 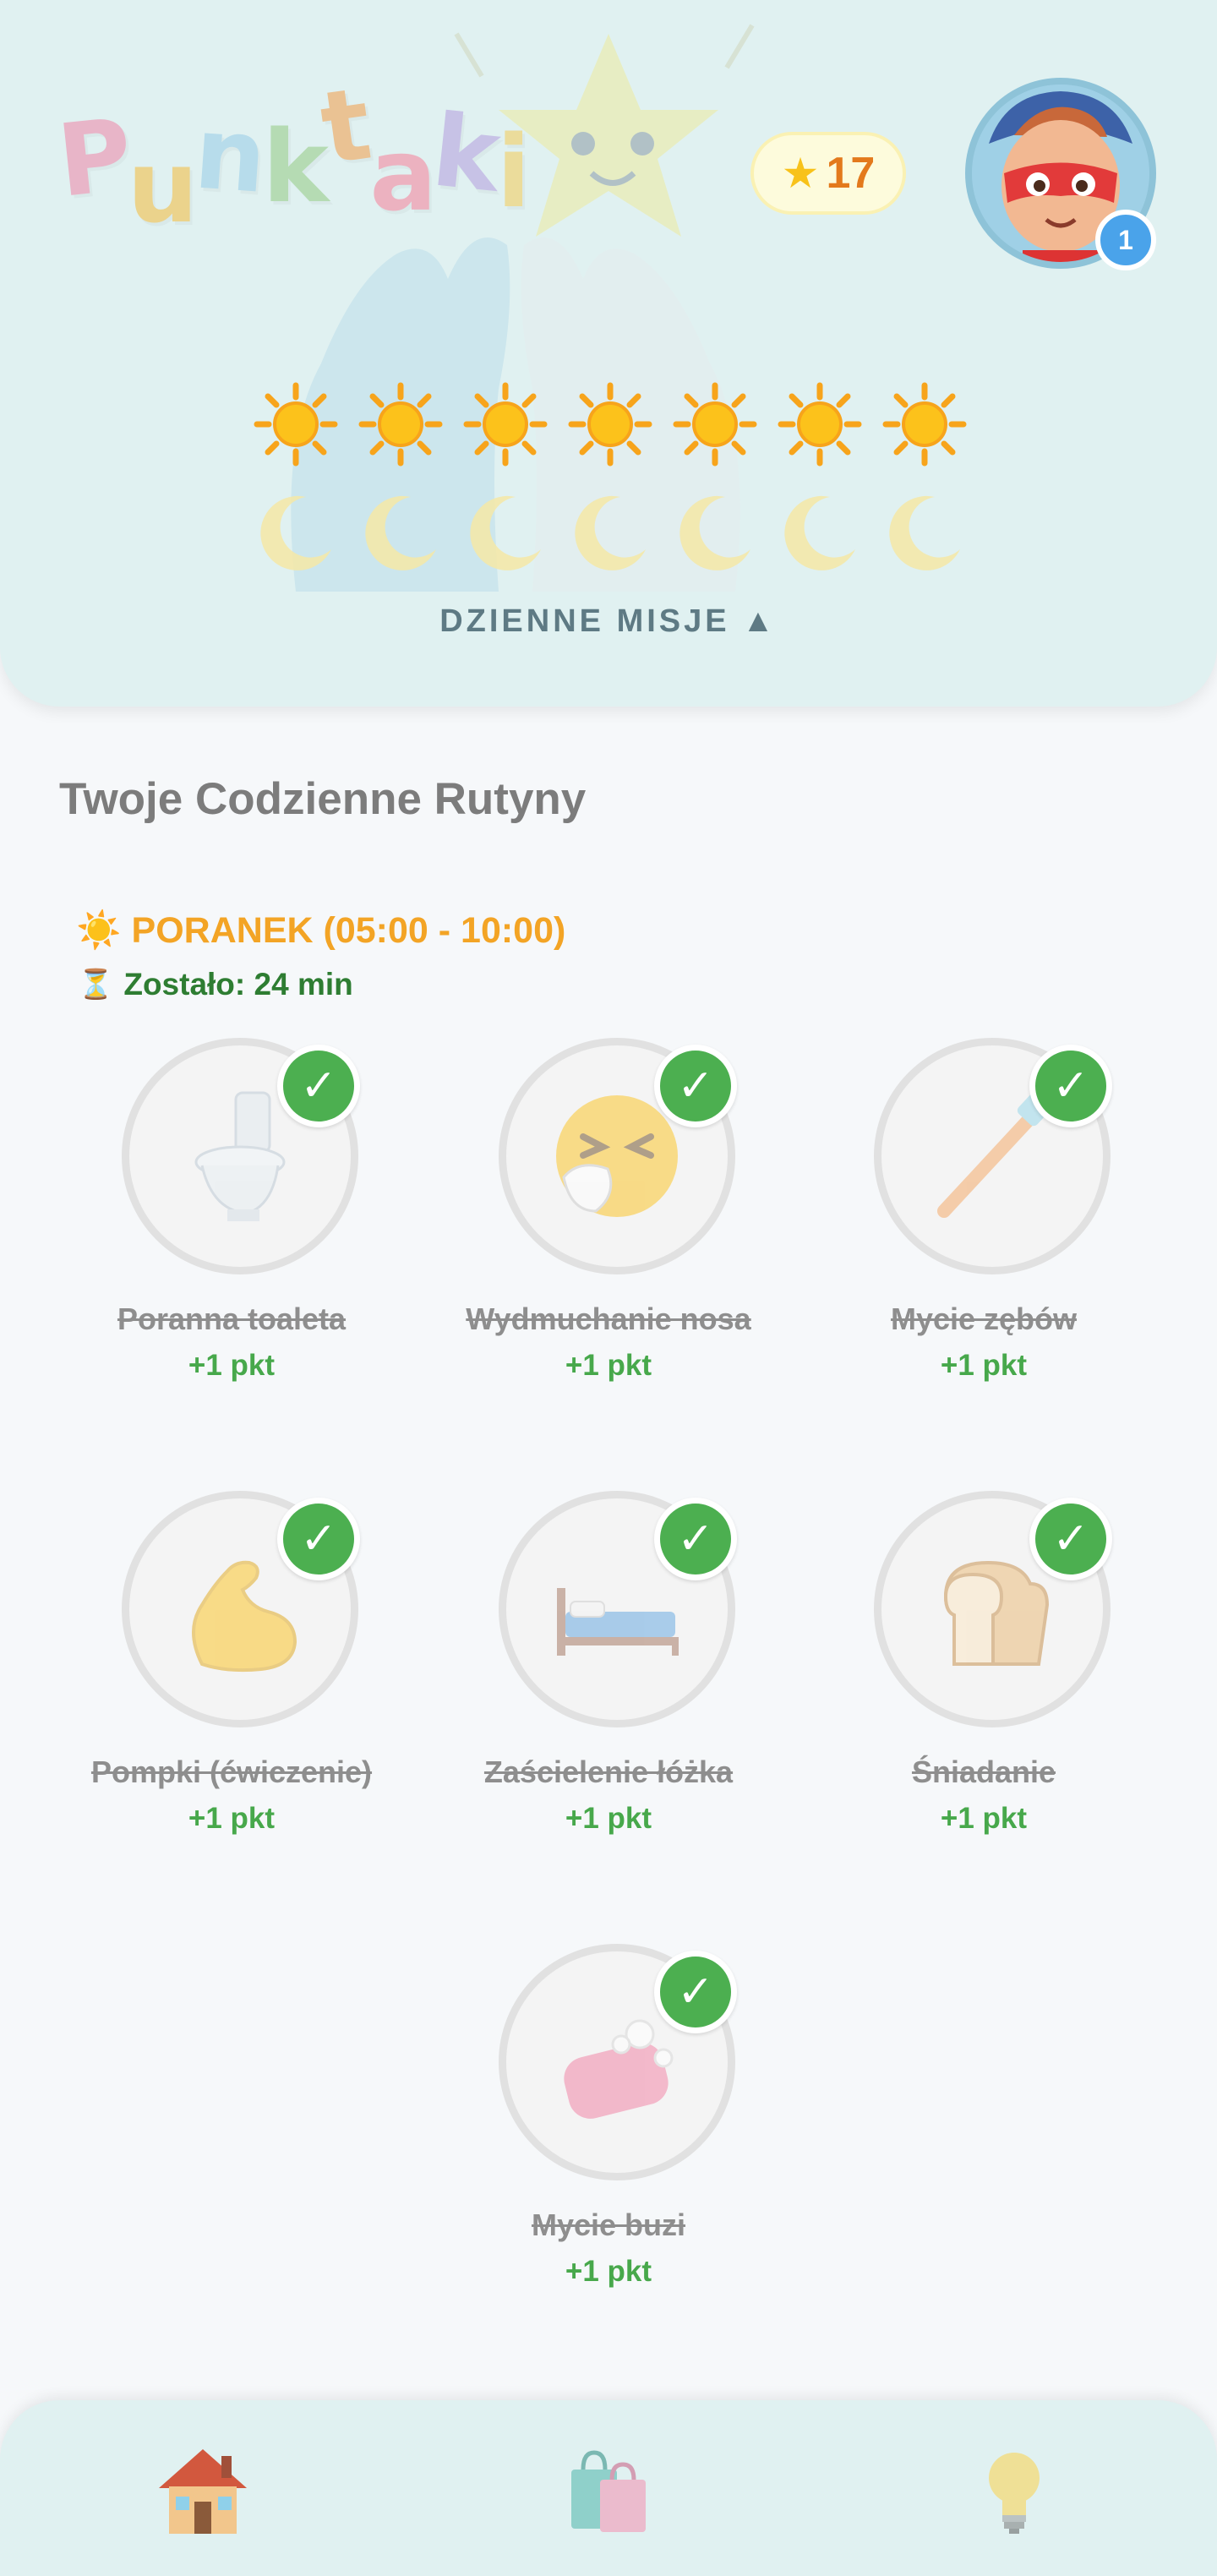 What do you see at coordinates (291, 155) in the screenshot?
I see `app-logo: Punktaki` at bounding box center [291, 155].